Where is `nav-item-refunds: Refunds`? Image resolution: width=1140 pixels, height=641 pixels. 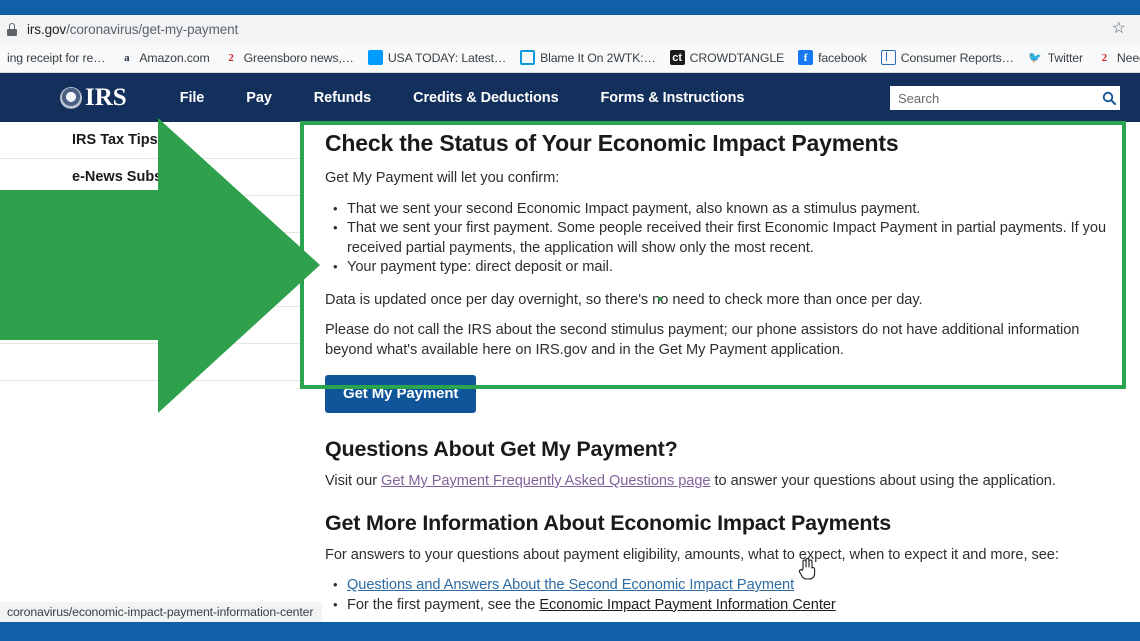
nav-item-refunds: Refunds is located at coordinates (342, 98).